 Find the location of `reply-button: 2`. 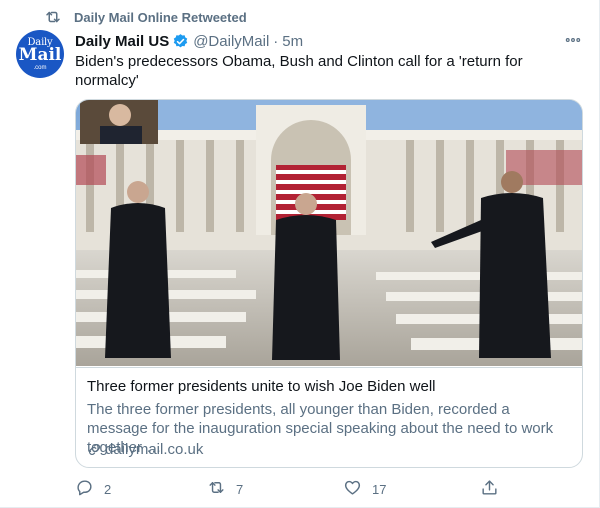

reply-button: 2 is located at coordinates (93, 489).